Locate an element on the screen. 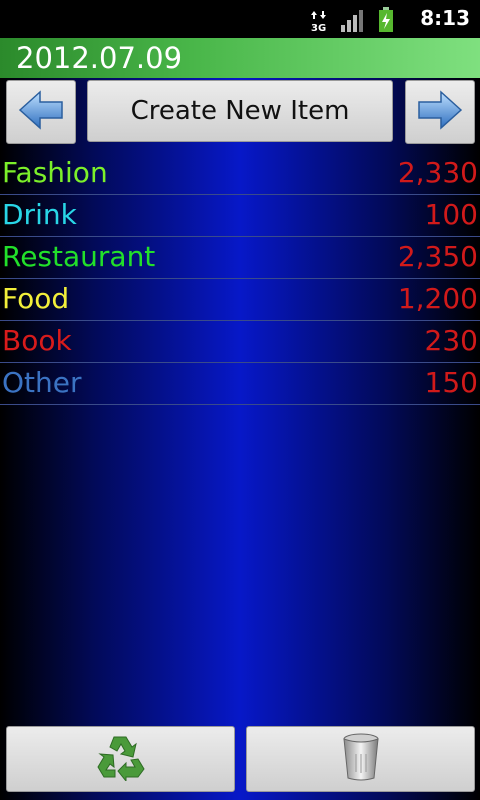 Image resolution: width=480 pixels, height=800 pixels. date-header: 2012.07.09 is located at coordinates (240, 58).